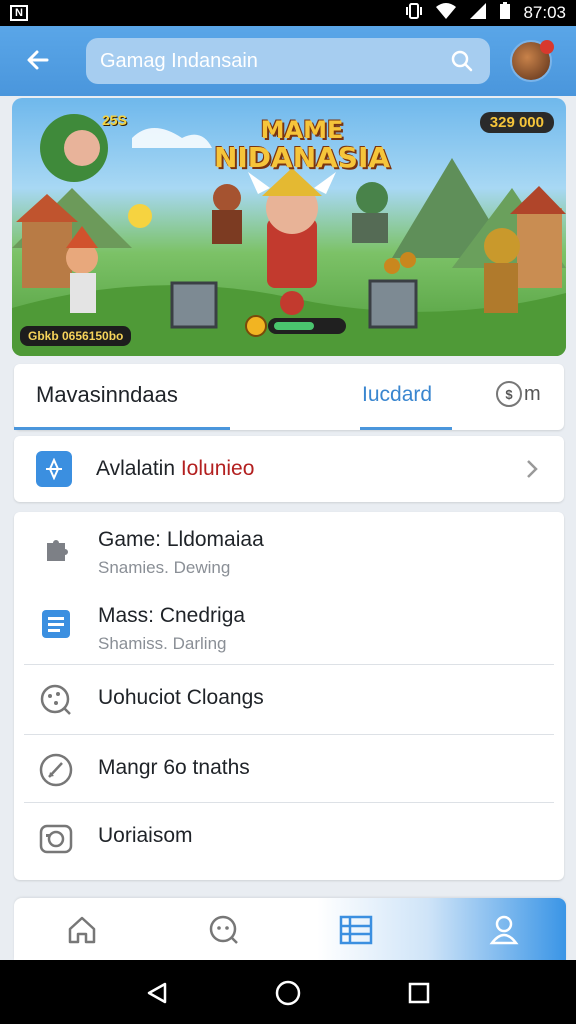 This screenshot has height=1024, width=576. What do you see at coordinates (406, 428) in the screenshot?
I see `tab-secondary-indicator` at bounding box center [406, 428].